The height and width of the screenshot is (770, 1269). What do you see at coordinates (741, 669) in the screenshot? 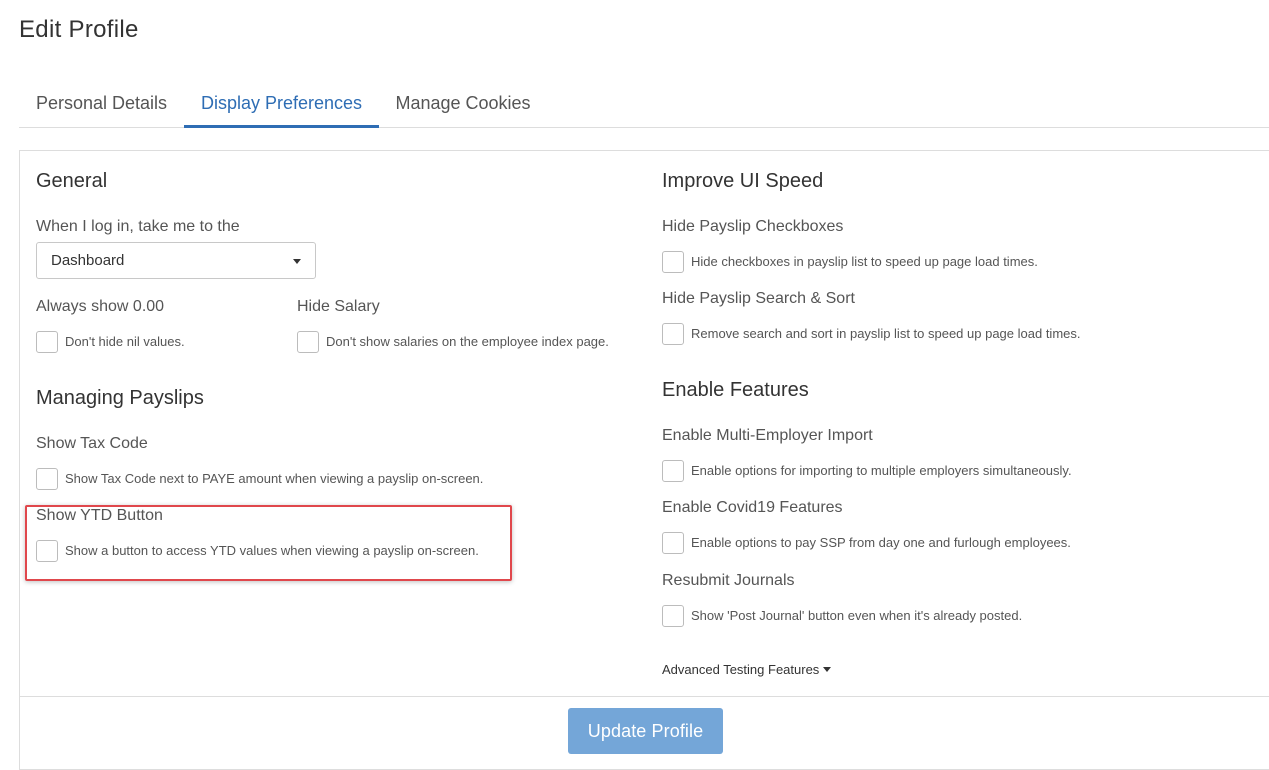
I see `advanced-testing-label: Advanced Testing Features` at bounding box center [741, 669].